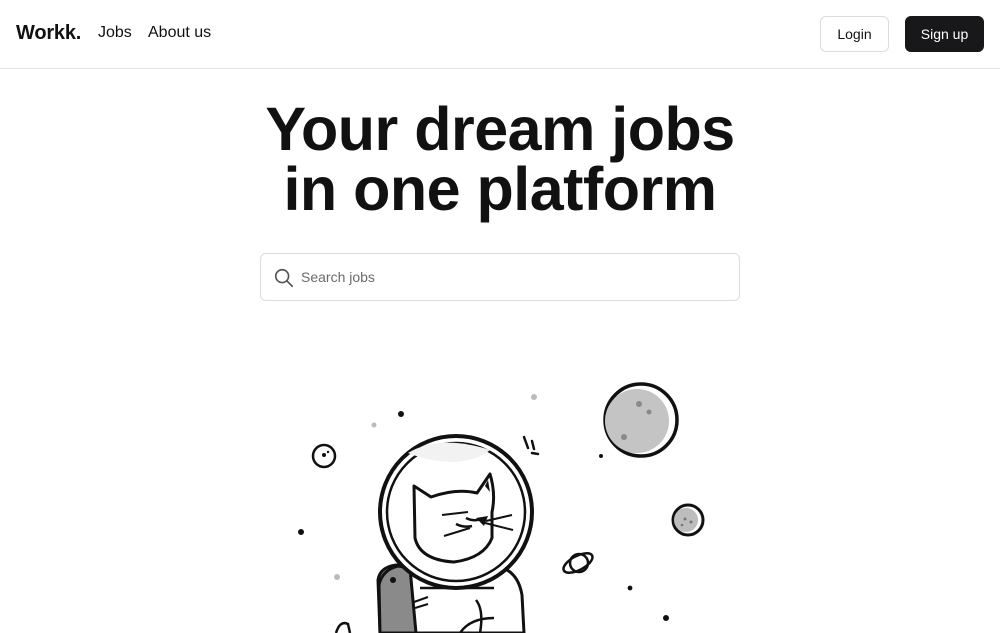 This screenshot has height=633, width=1000. What do you see at coordinates (854, 34) in the screenshot?
I see `login-button: Login` at bounding box center [854, 34].